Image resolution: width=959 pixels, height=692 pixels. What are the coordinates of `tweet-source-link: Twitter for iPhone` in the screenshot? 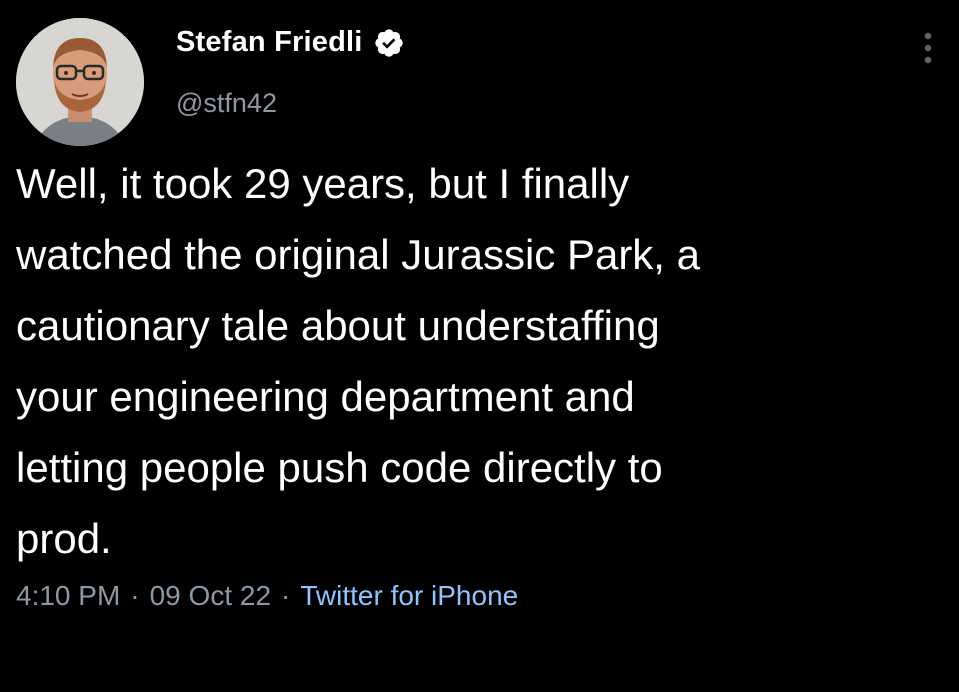 It's located at (409, 596).